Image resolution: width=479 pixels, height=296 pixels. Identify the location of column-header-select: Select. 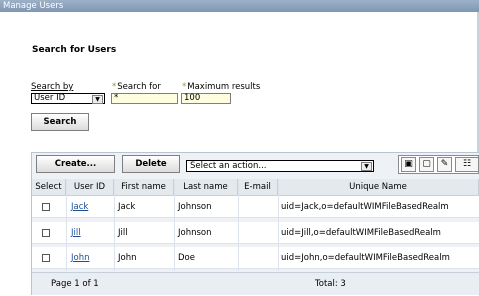
(49, 187).